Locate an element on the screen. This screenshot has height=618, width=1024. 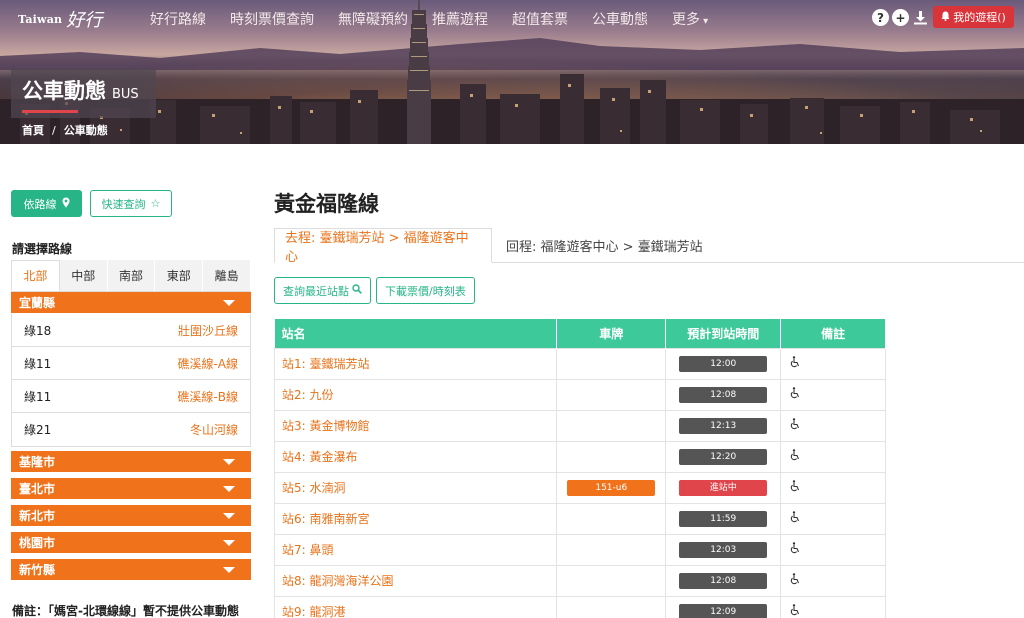
stop-name: 站7: 鼻頭 is located at coordinates (415, 549).